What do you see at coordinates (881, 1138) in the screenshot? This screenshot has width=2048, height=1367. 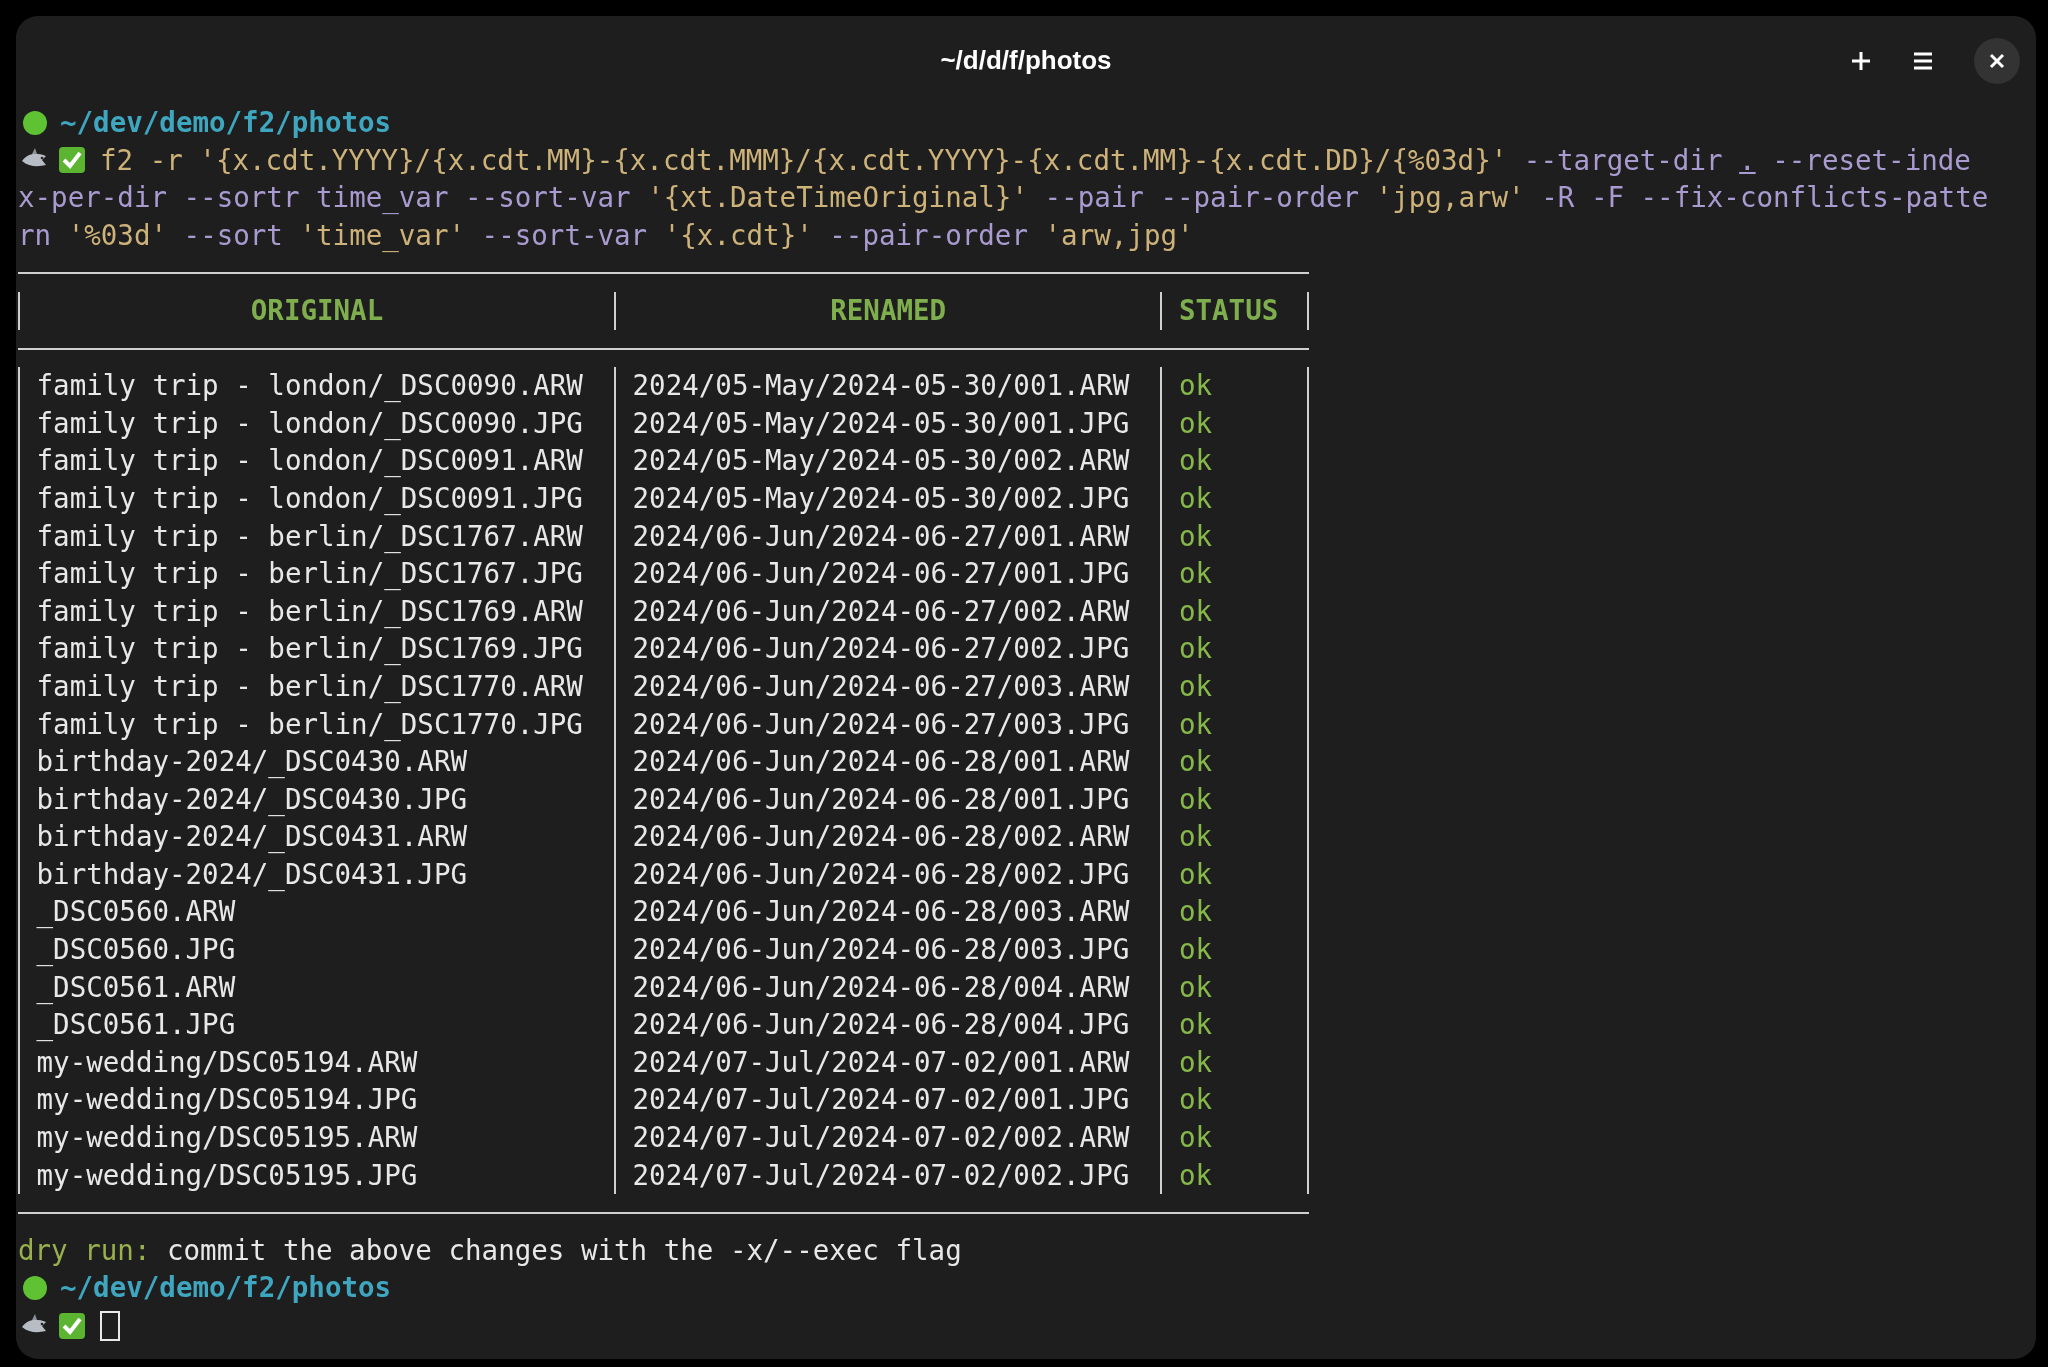 I see `table-cell-text: 2024/07-Jul/2024-07-02/002.ARW` at bounding box center [881, 1138].